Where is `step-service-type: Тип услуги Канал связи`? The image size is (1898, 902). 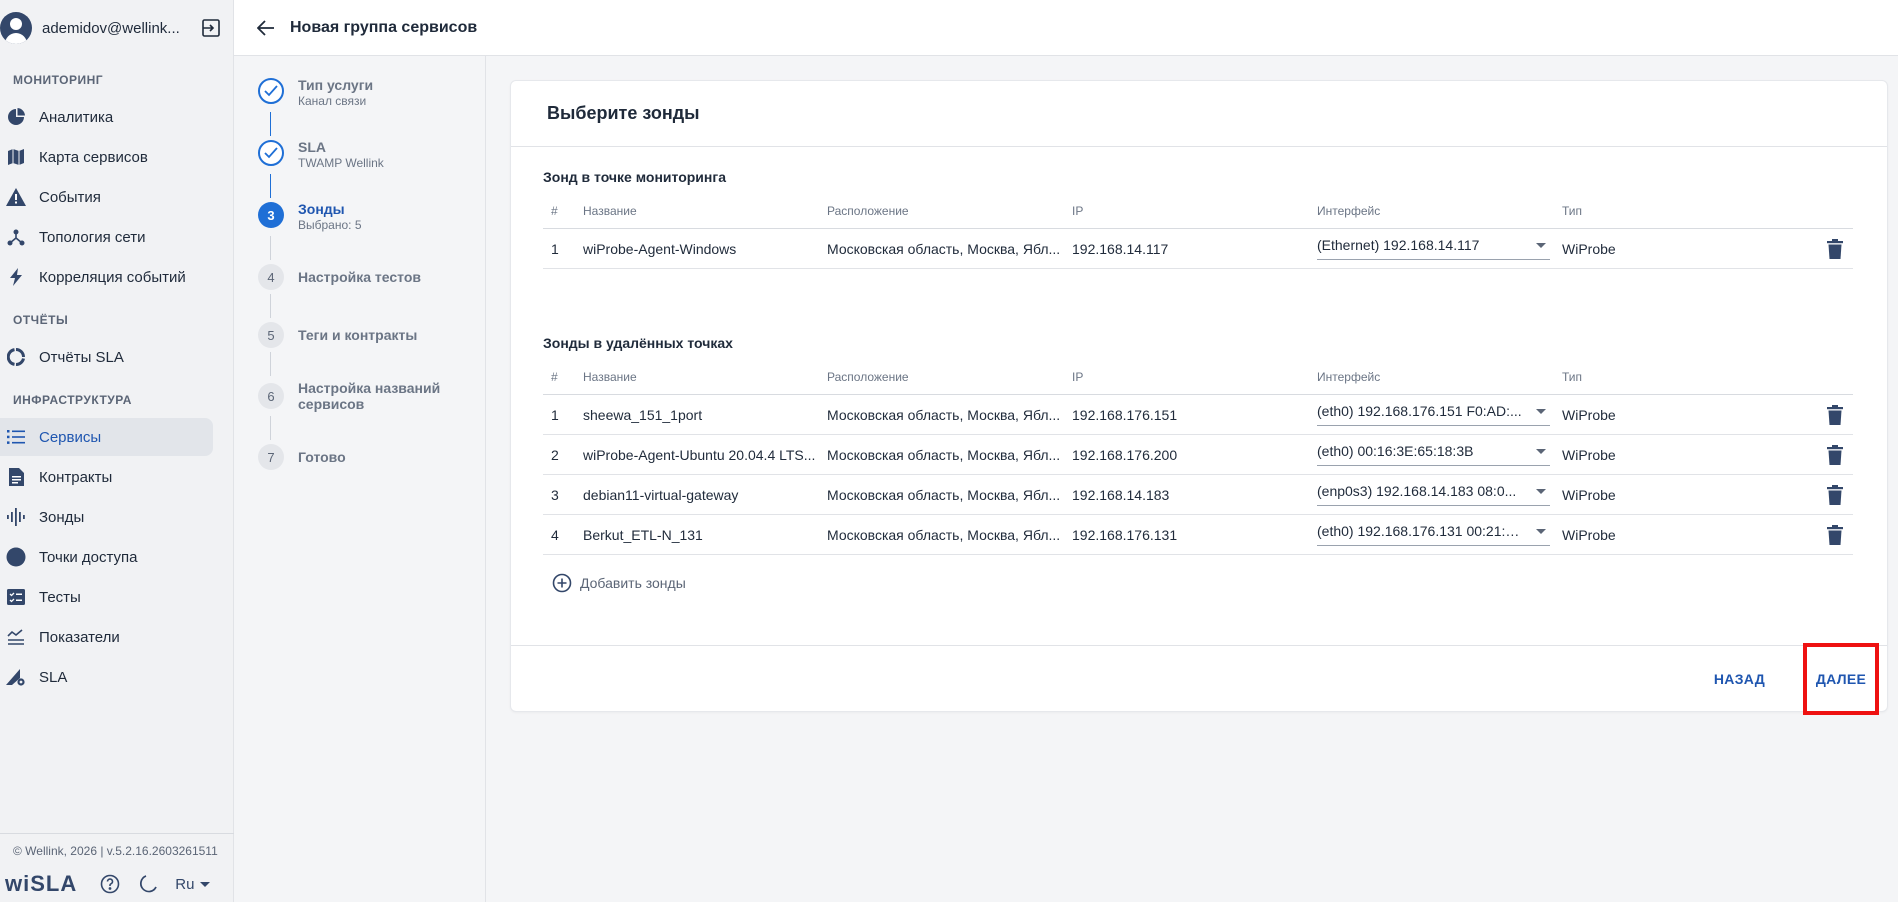
step-service-type: Тип услуги Канал связи is located at coordinates (371, 92).